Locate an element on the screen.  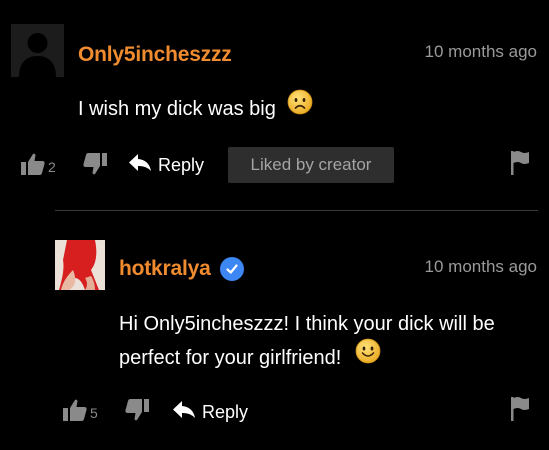
comment-text-line-2-row: perfect for your girlfriend! is located at coordinates (329, 356).